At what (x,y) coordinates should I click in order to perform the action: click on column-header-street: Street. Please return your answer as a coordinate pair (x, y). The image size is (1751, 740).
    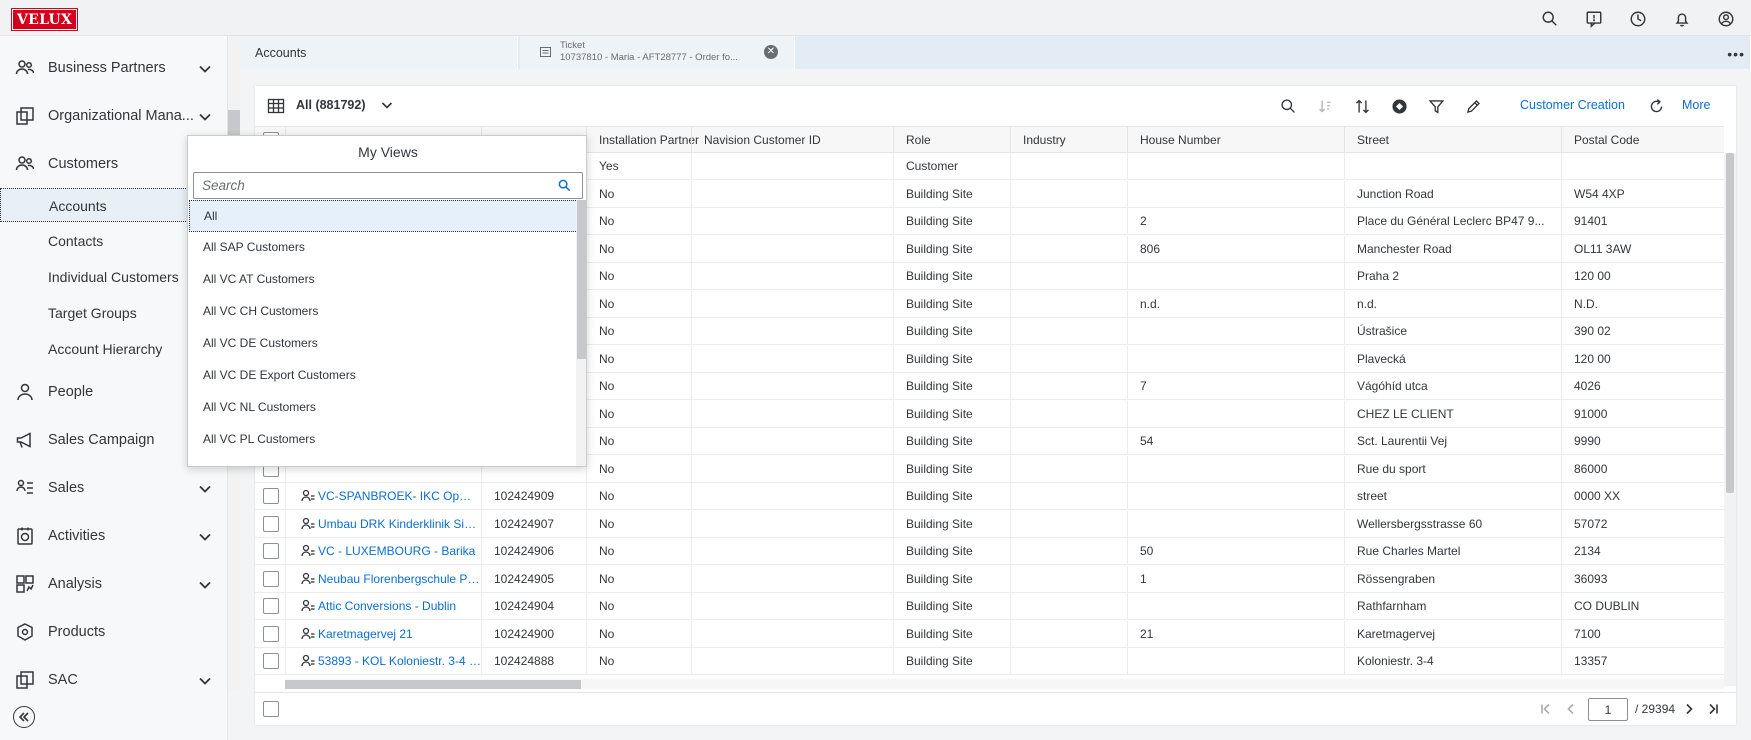
    Looking at the image, I should click on (1452, 140).